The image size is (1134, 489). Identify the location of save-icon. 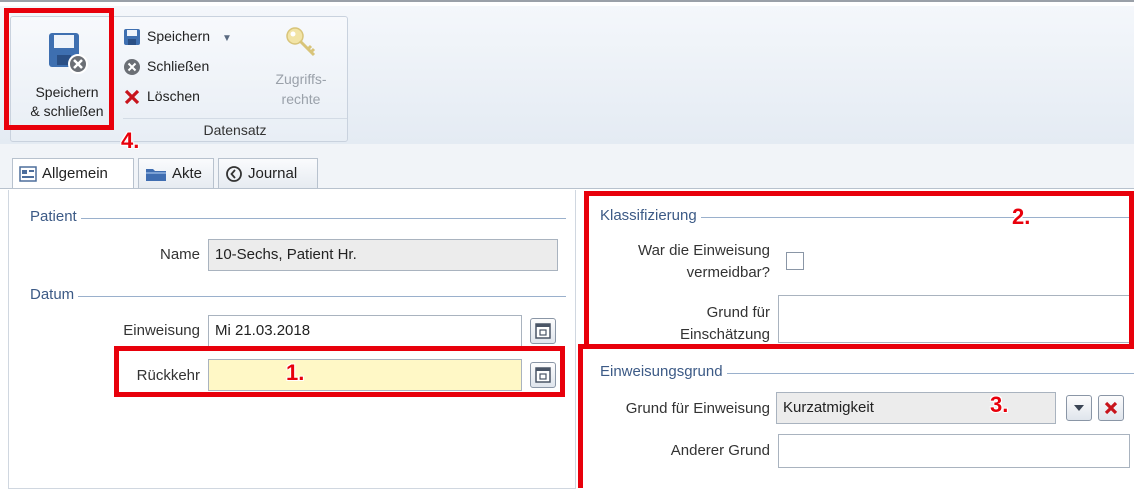
(132, 37).